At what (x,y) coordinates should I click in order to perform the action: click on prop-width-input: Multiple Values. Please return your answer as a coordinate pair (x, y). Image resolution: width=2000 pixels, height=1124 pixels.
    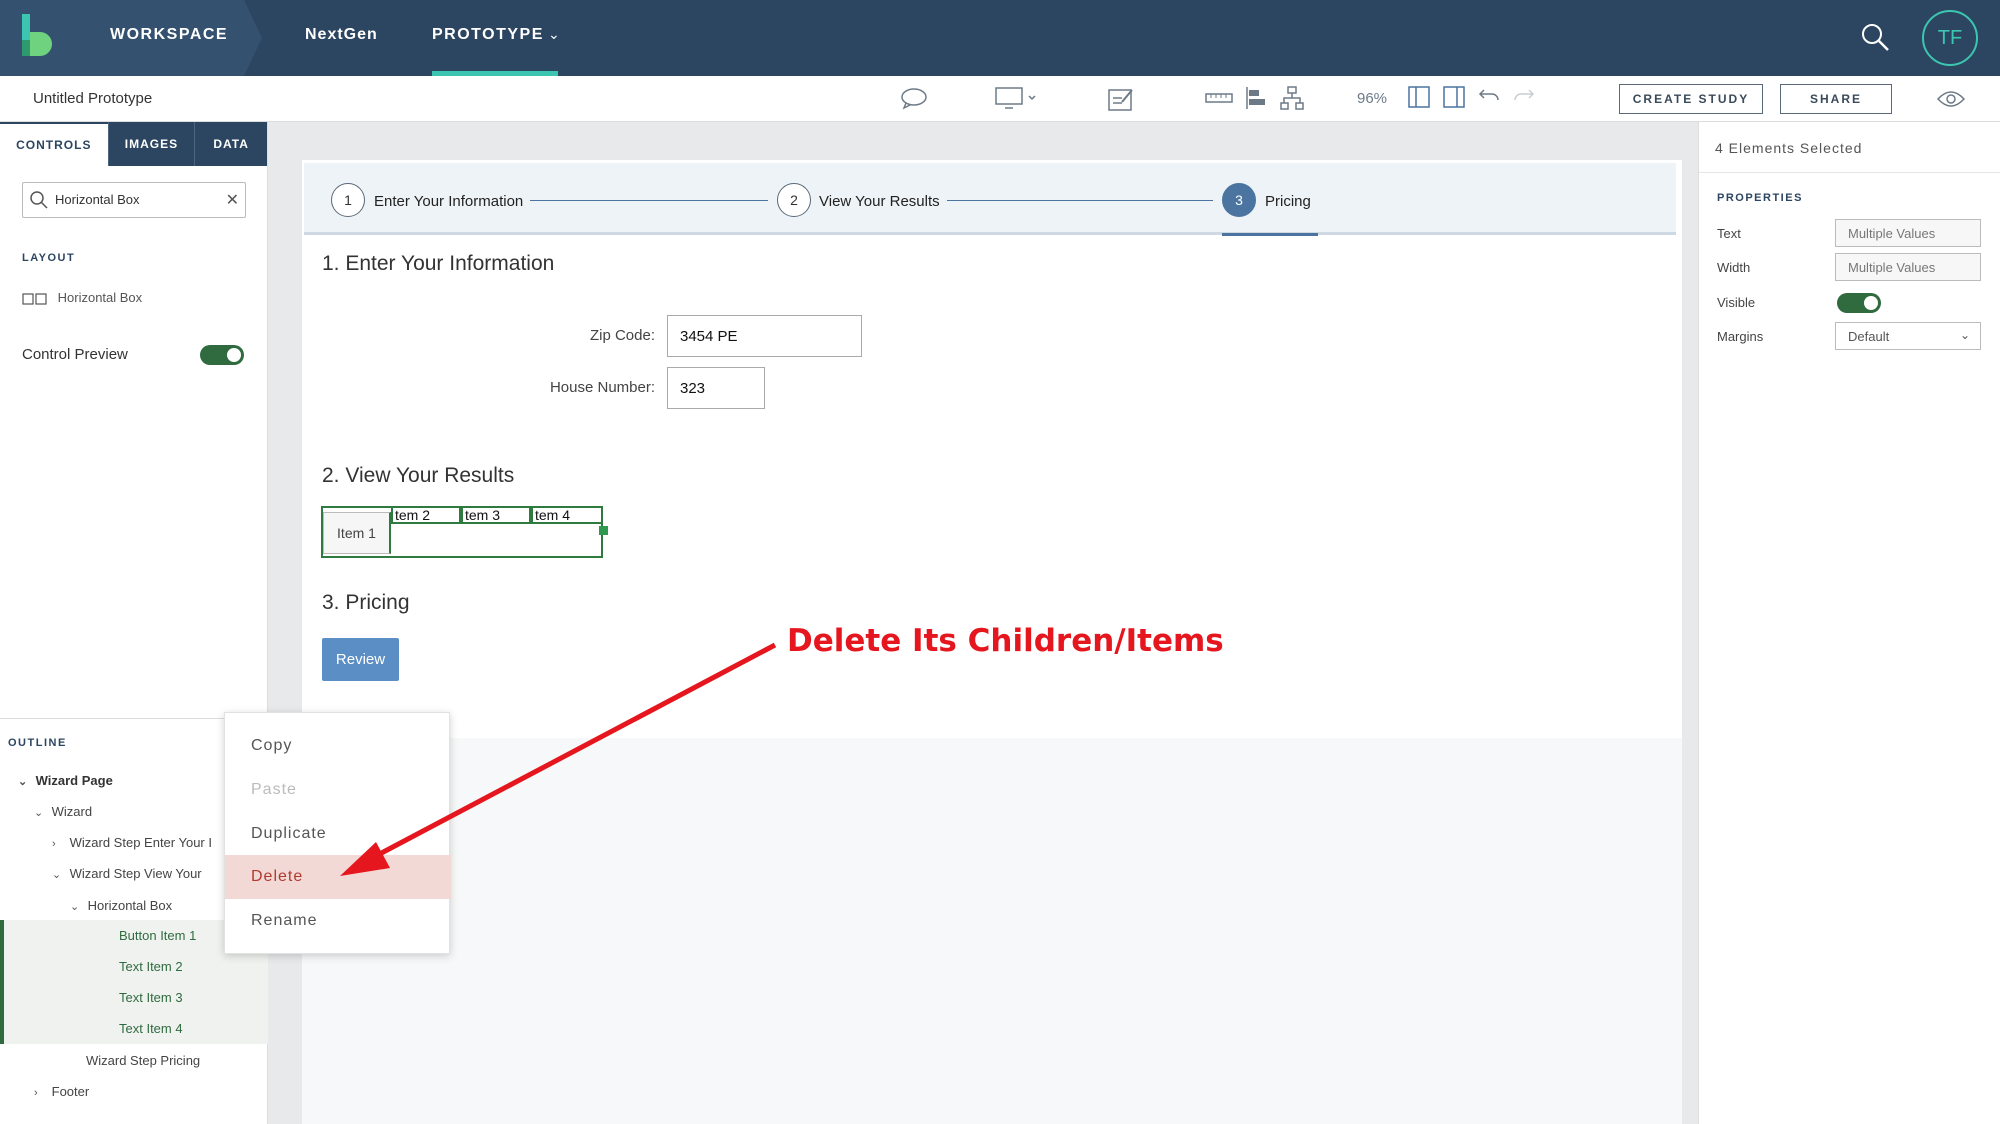
    Looking at the image, I should click on (1908, 267).